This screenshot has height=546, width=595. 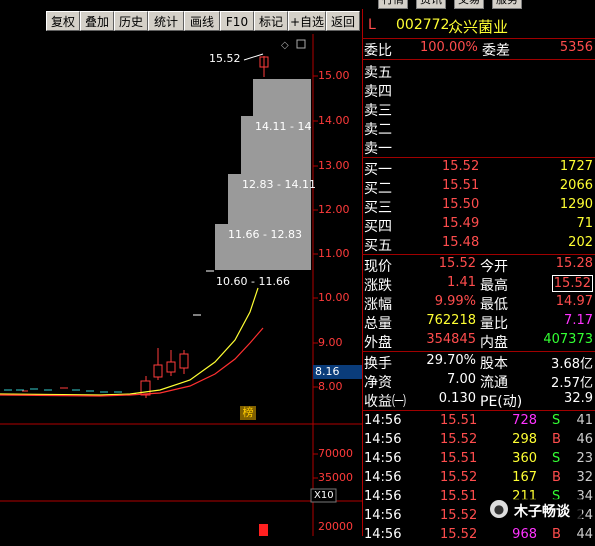 I want to click on statistics-button: 统计, so click(x=166, y=21).